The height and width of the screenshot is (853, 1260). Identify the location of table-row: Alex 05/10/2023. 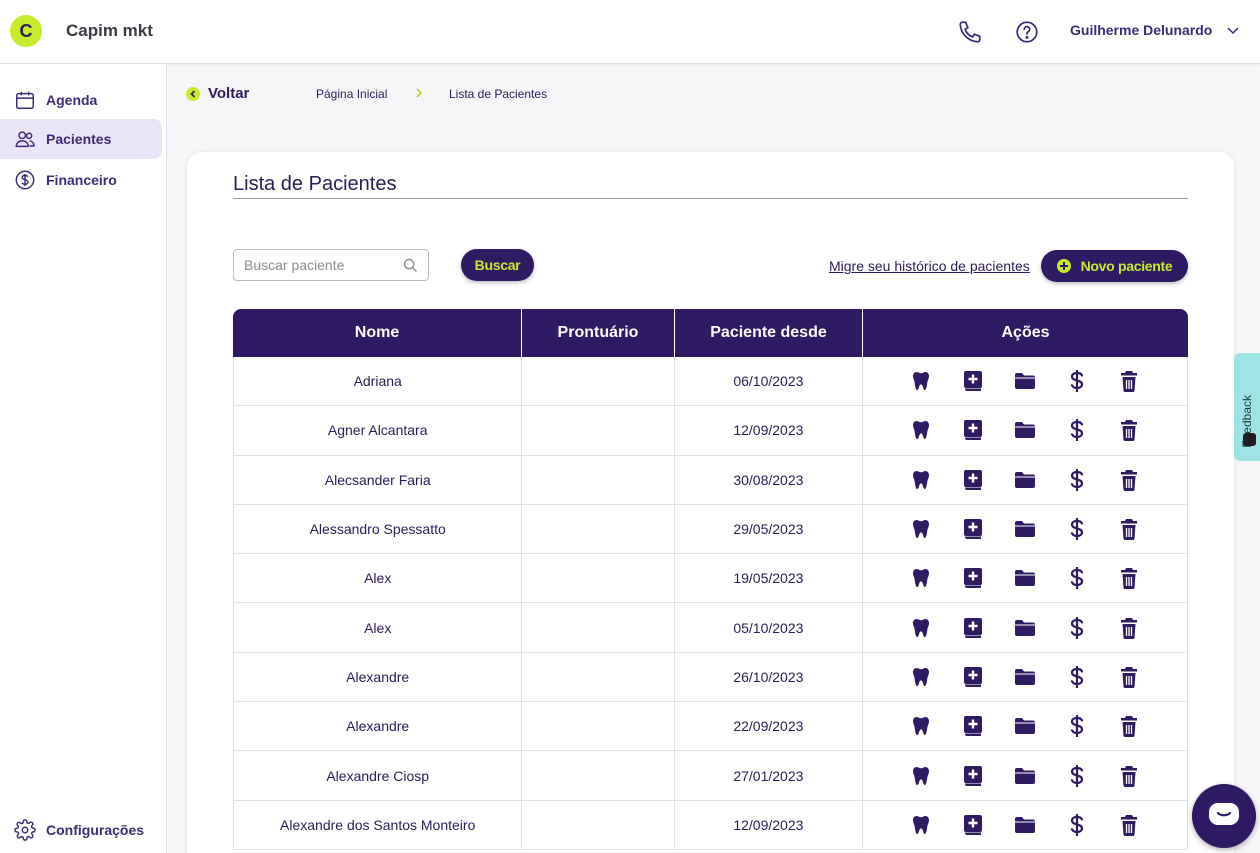
(710, 628).